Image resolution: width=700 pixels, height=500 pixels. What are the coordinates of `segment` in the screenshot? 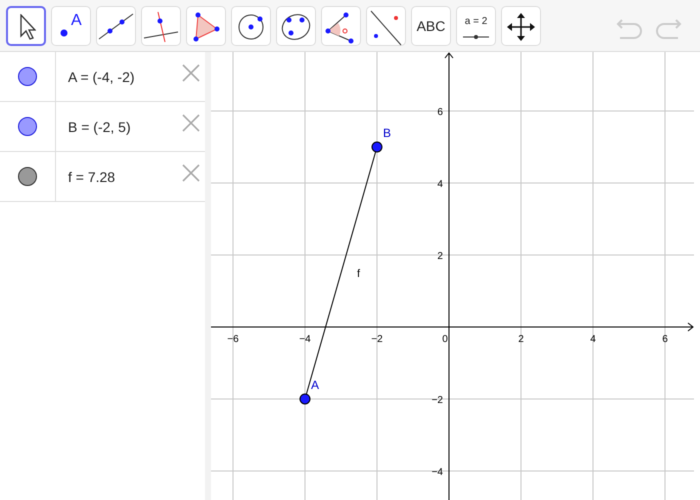 It's located at (341, 273).